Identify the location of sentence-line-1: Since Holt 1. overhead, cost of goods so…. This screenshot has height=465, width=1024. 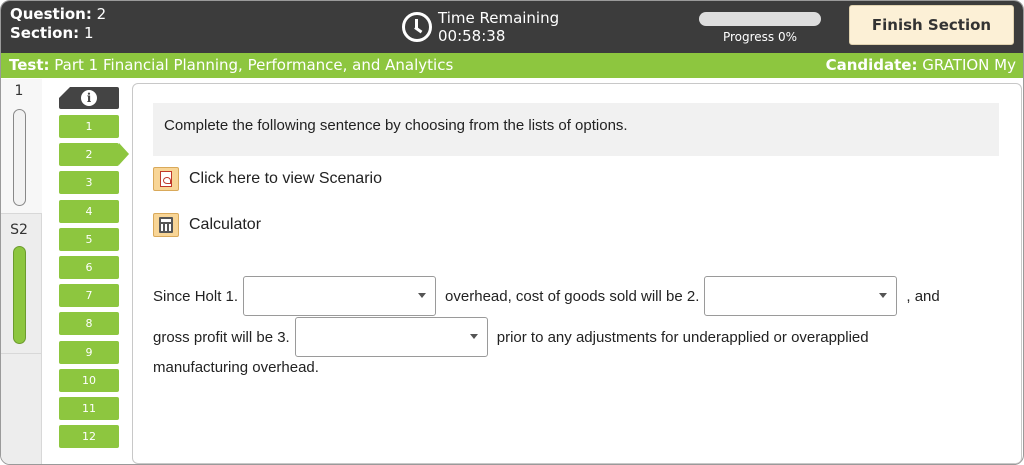
(546, 296).